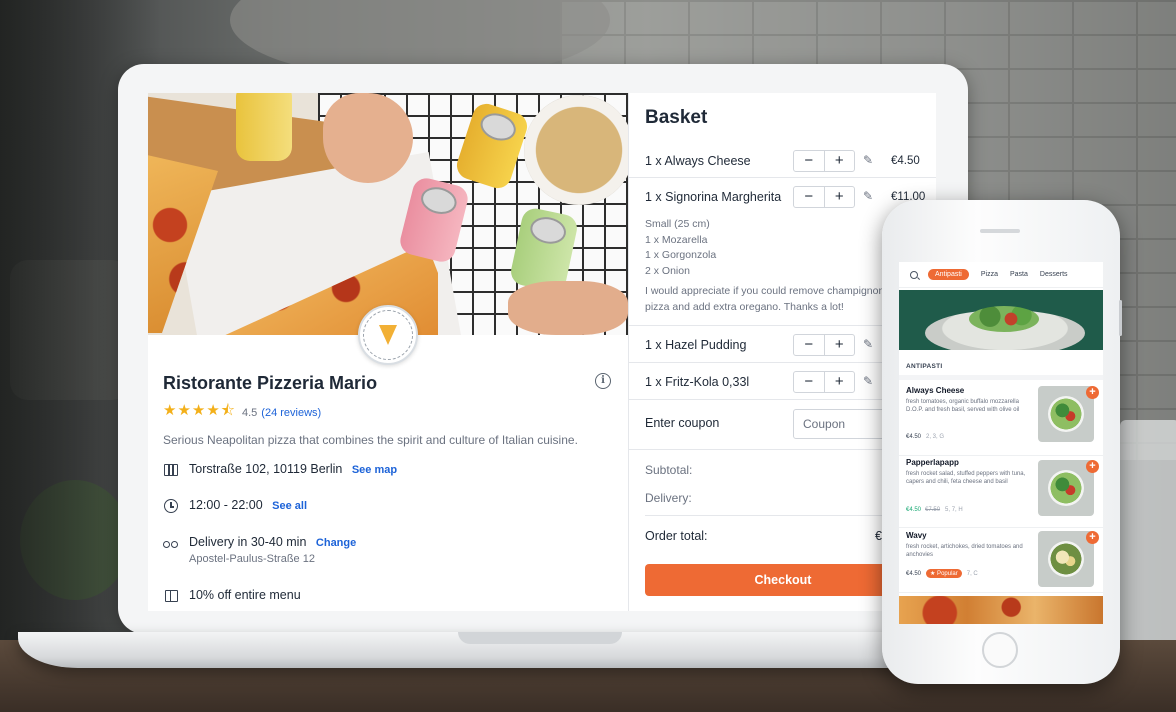  I want to click on hours-text: 12:00 - 22:00, so click(226, 505).